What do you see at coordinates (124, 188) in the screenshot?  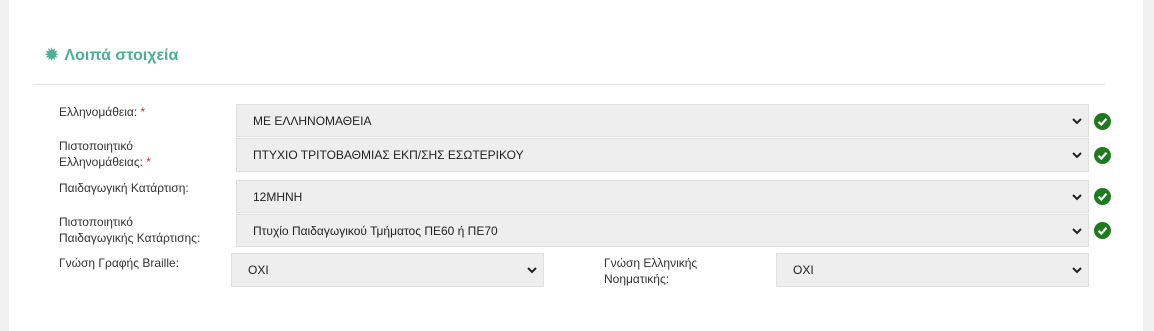 I see `pedagogical-training-label: Παιδαγωγική Κατάρτιση:` at bounding box center [124, 188].